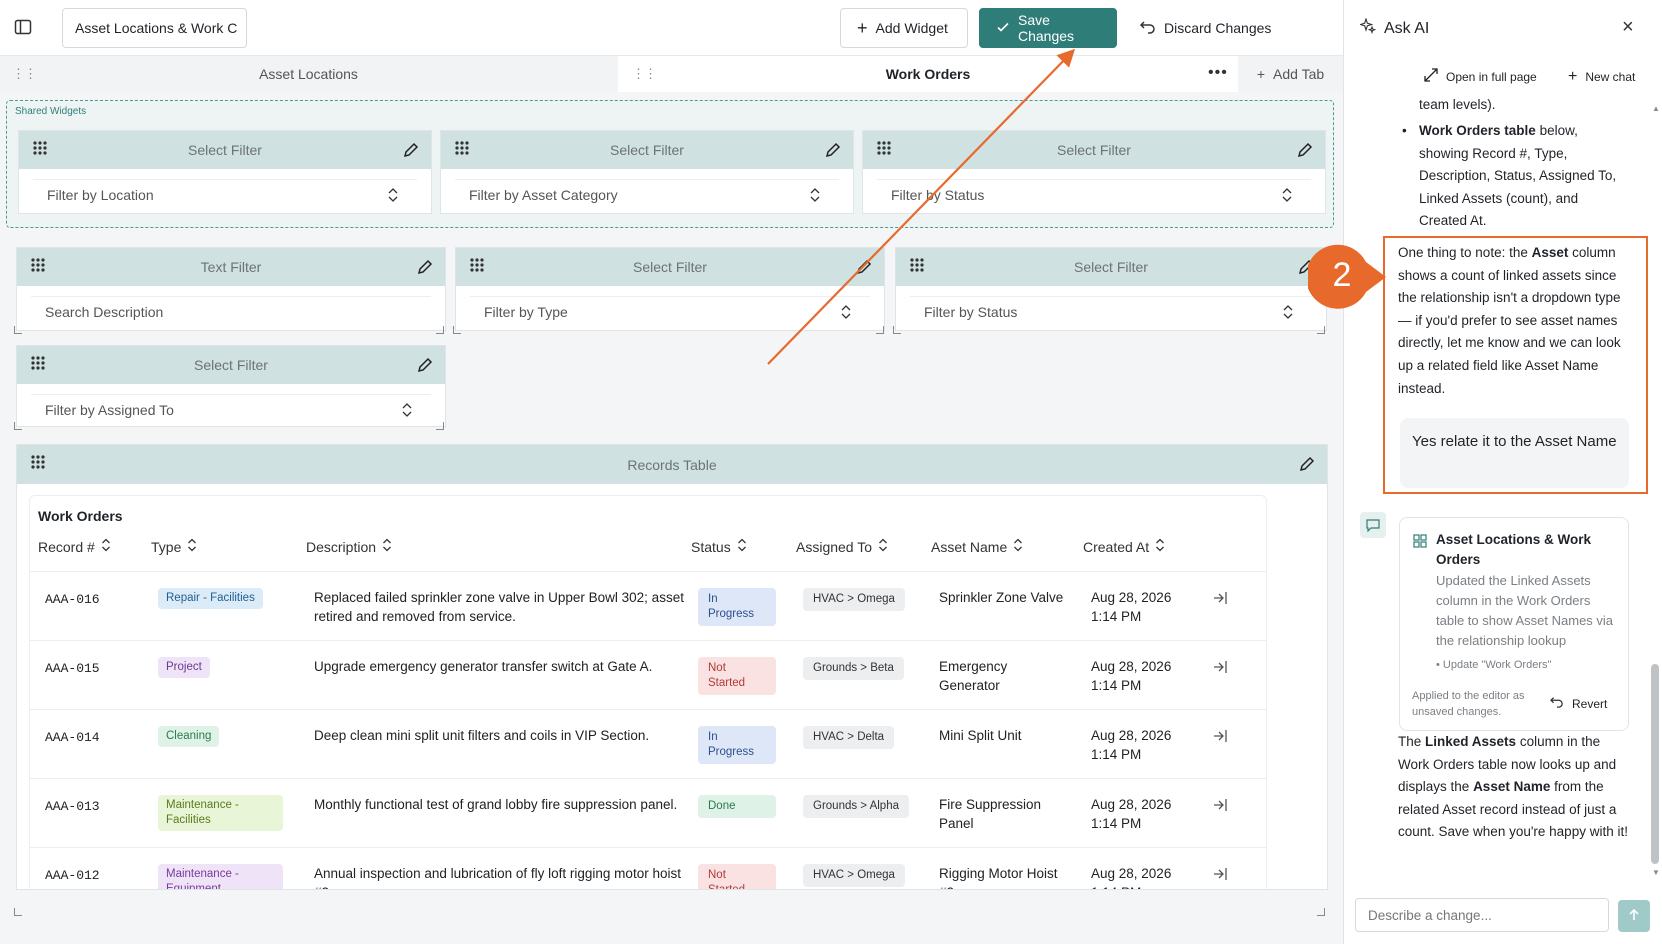 This screenshot has width=1662, height=944. What do you see at coordinates (66, 546) in the screenshot?
I see `column-label: Record #` at bounding box center [66, 546].